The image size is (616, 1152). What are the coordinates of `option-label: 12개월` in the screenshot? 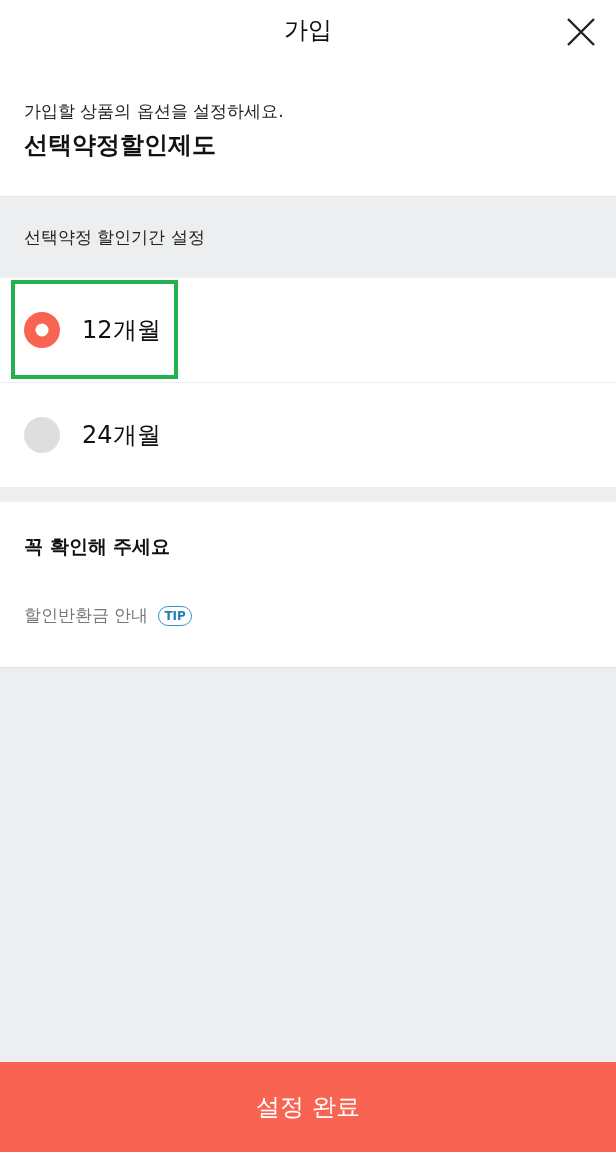 It's located at (121, 330).